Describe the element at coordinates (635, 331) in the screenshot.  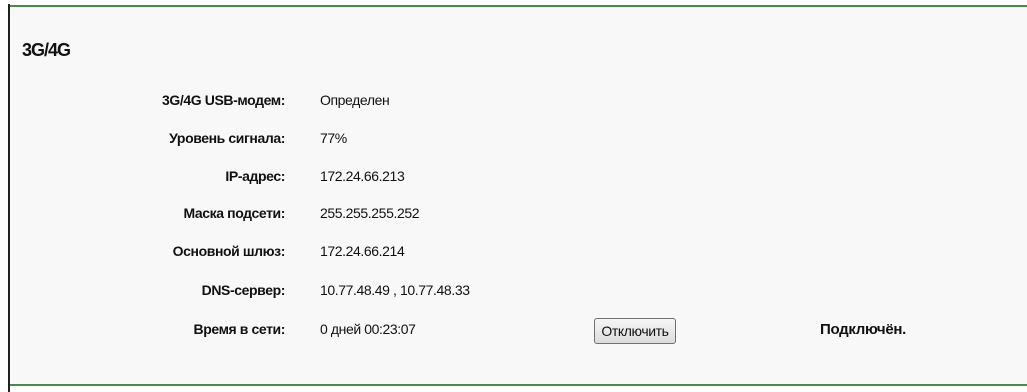
I see `disconnect-button: Отключить` at that location.